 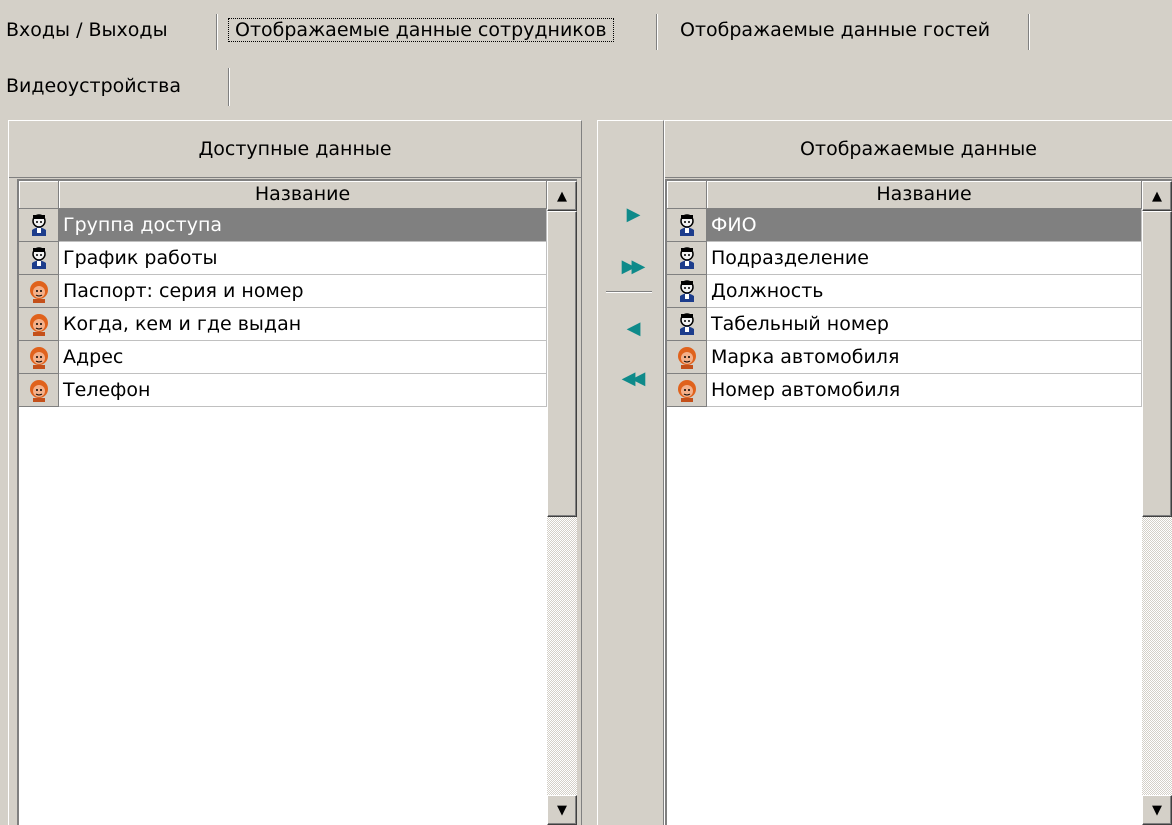 I want to click on move-right-icon: ▶, so click(x=633, y=214).